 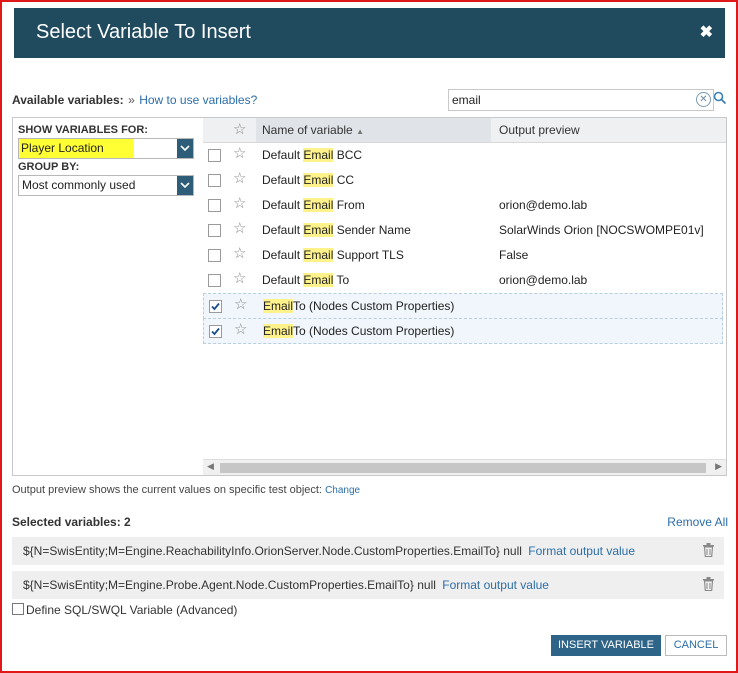 What do you see at coordinates (239, 130) in the screenshot?
I see `favorite-column-icon: ☆` at bounding box center [239, 130].